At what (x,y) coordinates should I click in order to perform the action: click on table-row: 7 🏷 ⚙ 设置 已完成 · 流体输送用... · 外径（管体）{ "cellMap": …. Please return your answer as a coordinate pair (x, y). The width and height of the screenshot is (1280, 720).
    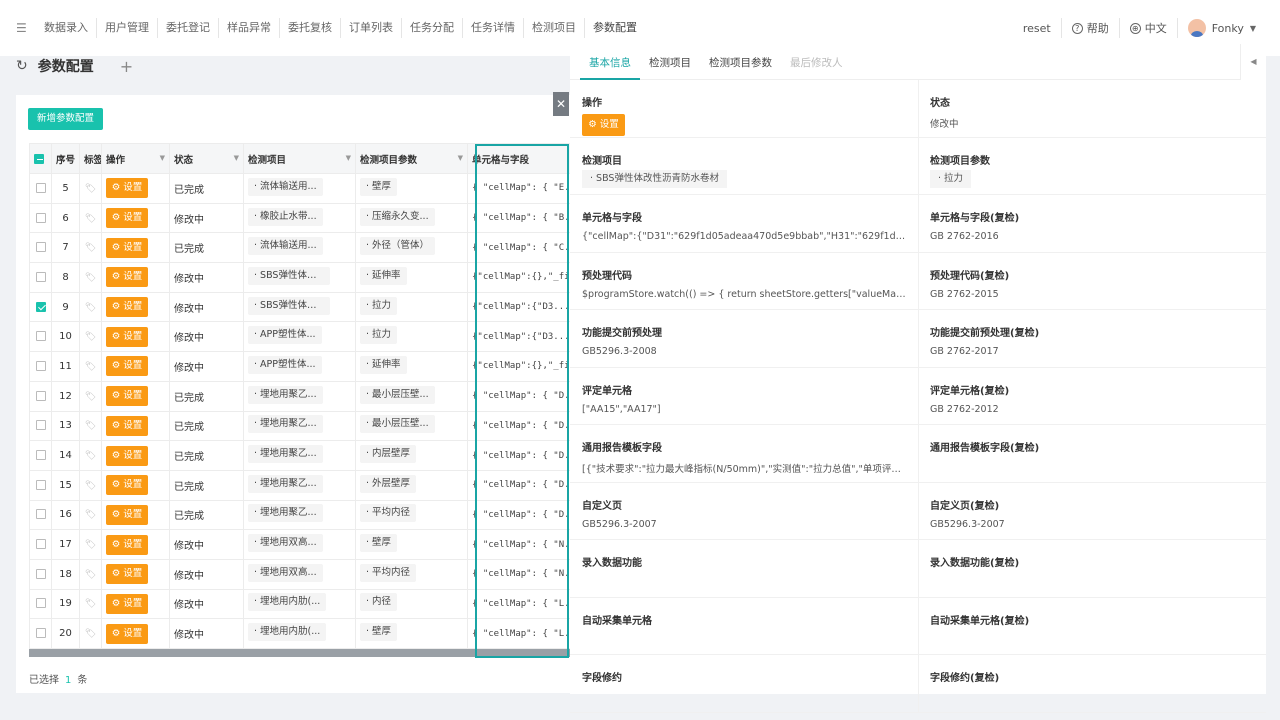
    Looking at the image, I should click on (309, 248).